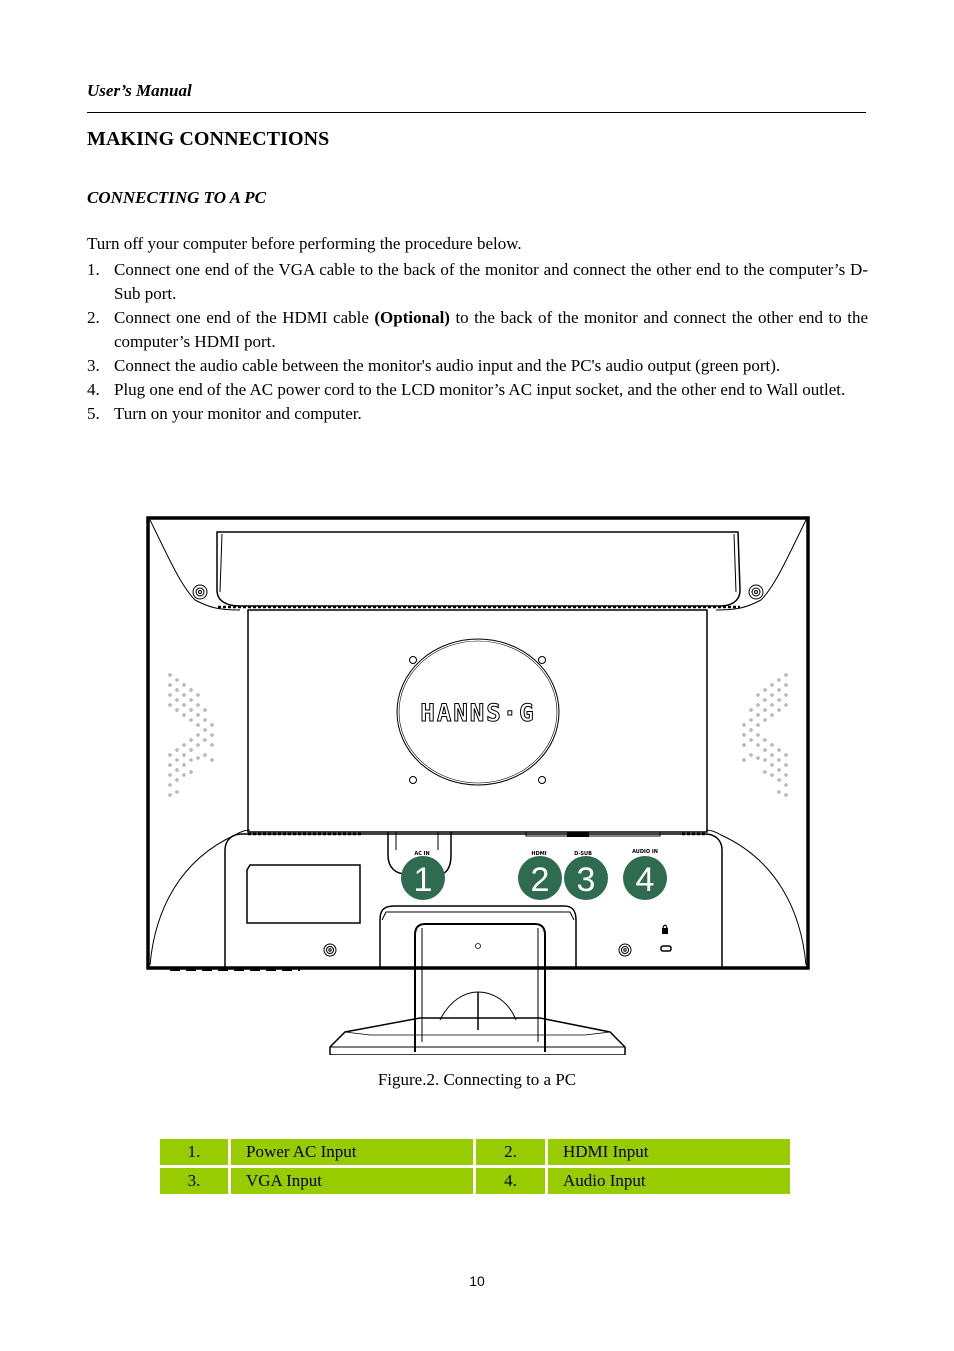  What do you see at coordinates (476, 112) in the screenshot?
I see `header-rule` at bounding box center [476, 112].